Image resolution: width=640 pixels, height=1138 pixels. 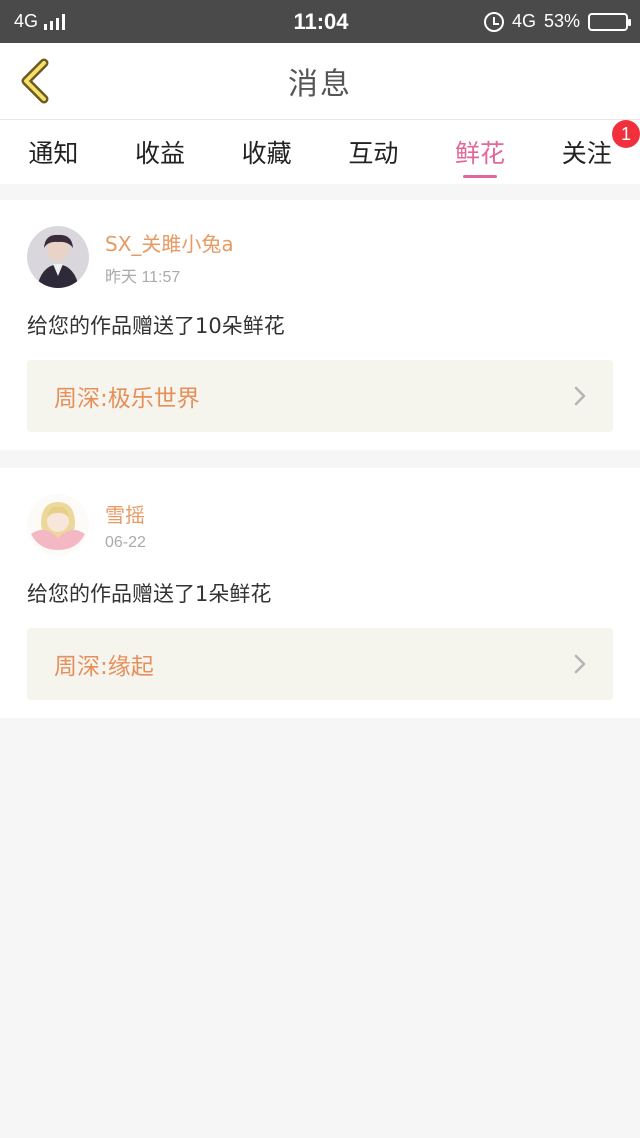 I want to click on status-right: 4G 53%, so click(x=529, y=21).